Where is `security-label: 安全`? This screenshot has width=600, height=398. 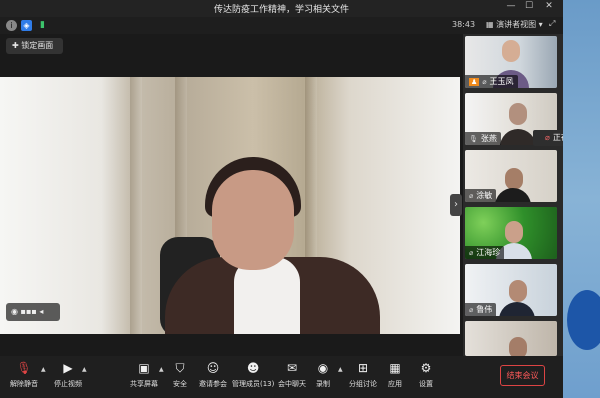 security-label: 安全 is located at coordinates (180, 384).